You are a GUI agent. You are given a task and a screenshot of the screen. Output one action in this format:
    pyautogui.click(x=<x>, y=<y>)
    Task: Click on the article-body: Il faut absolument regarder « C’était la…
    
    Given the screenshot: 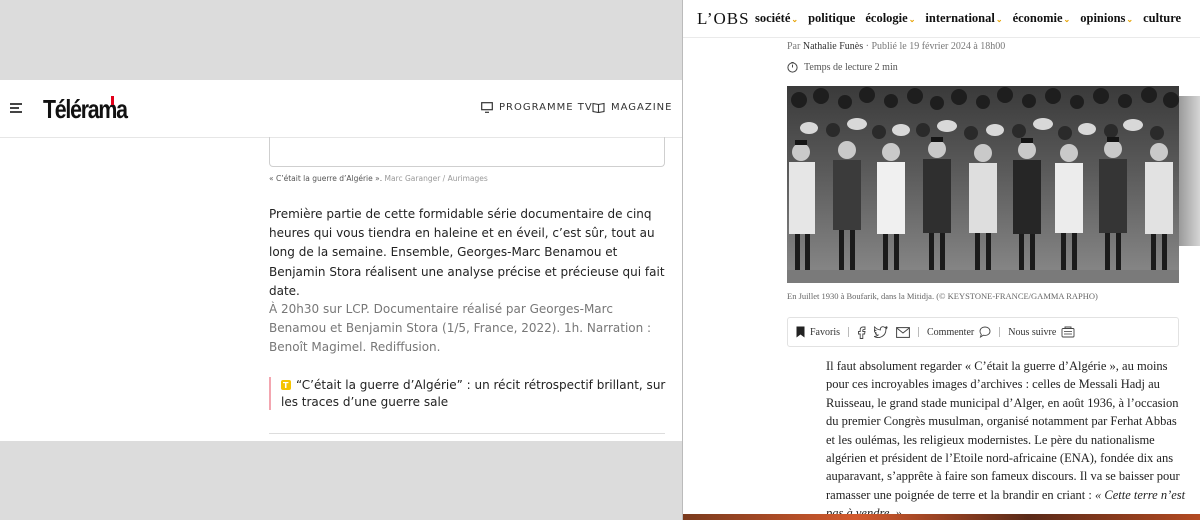 What is the action you would take?
    pyautogui.click(x=1006, y=438)
    